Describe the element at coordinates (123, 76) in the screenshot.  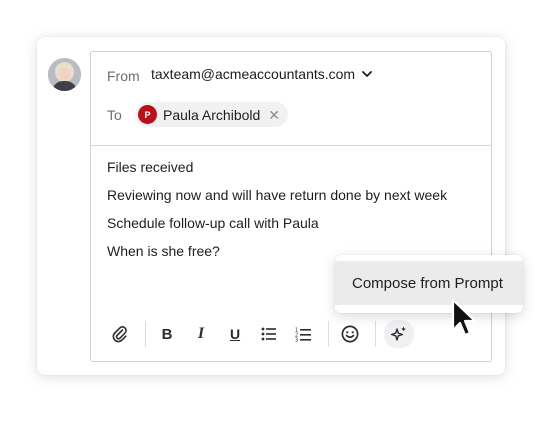
I see `from-label: From` at that location.